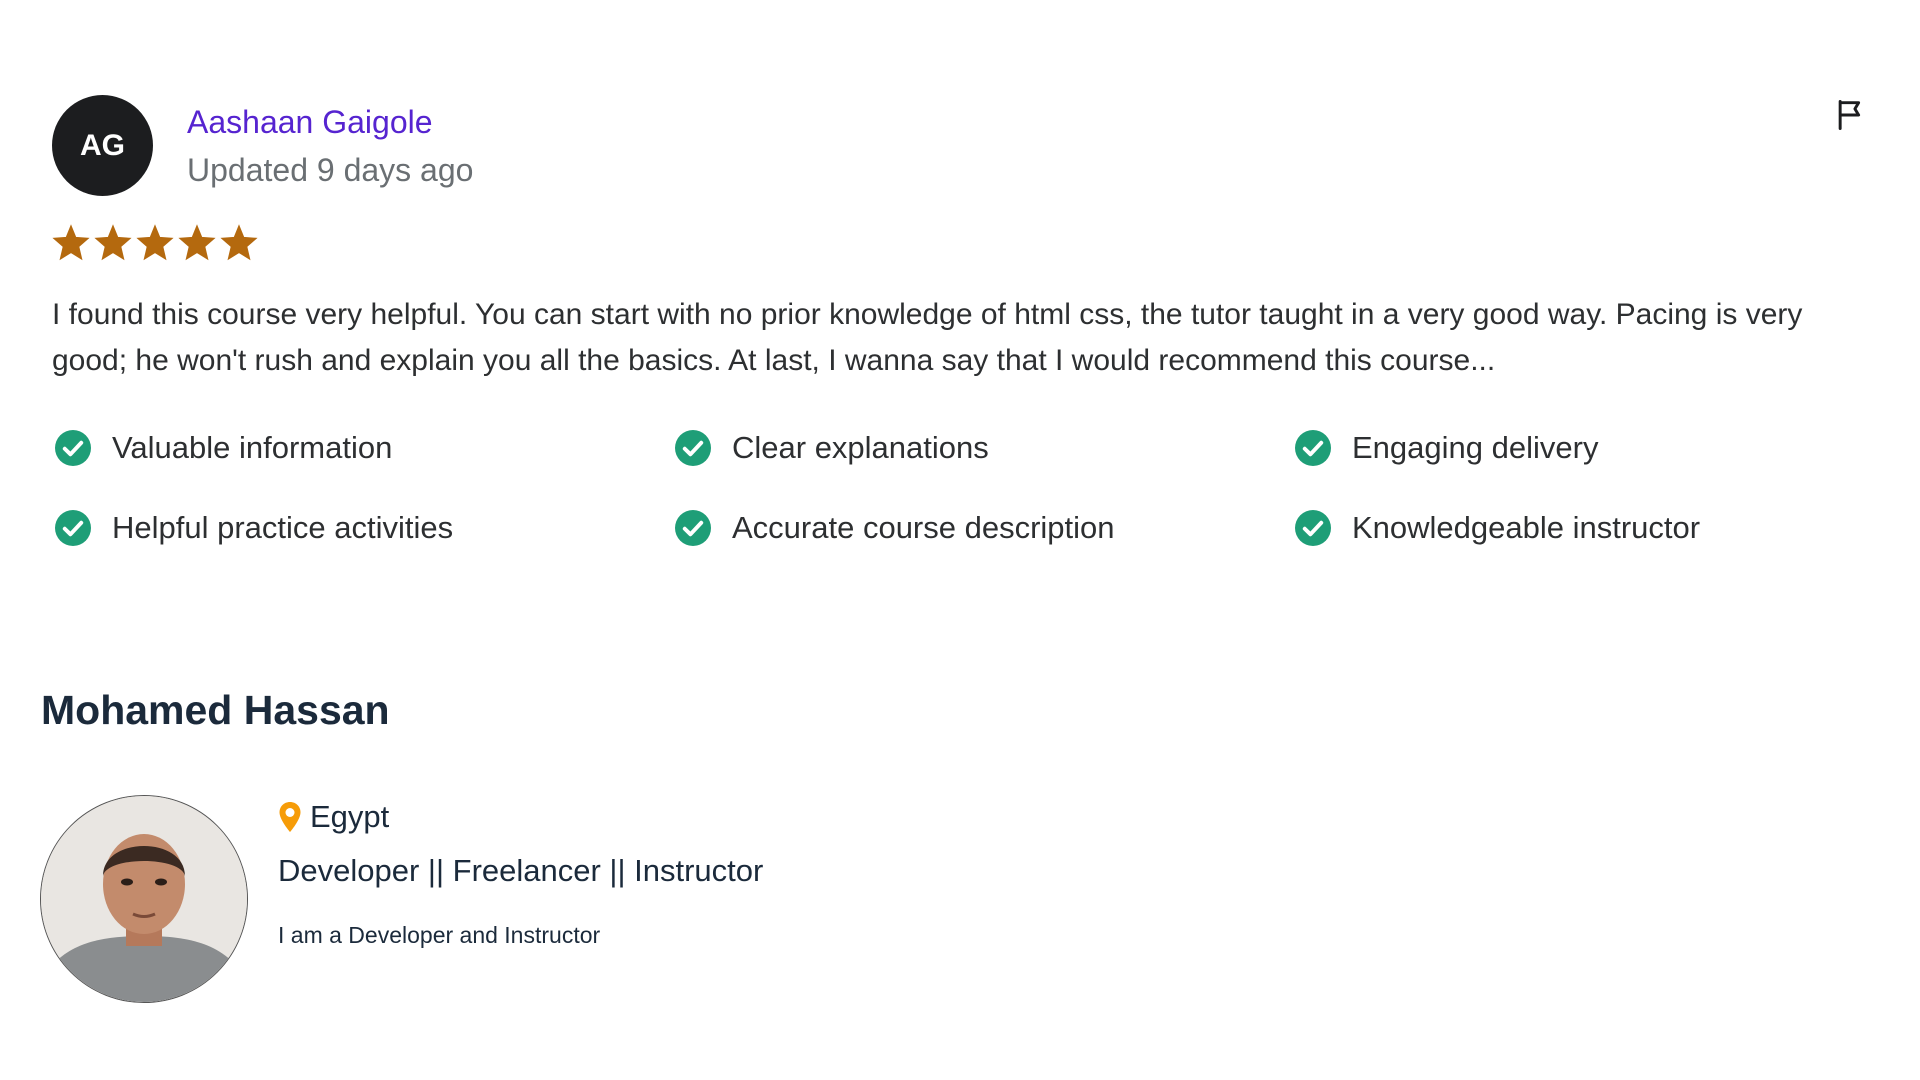 This screenshot has width=1920, height=1080. I want to click on reviewer-name-link: Aashaan Gaigole, so click(330, 122).